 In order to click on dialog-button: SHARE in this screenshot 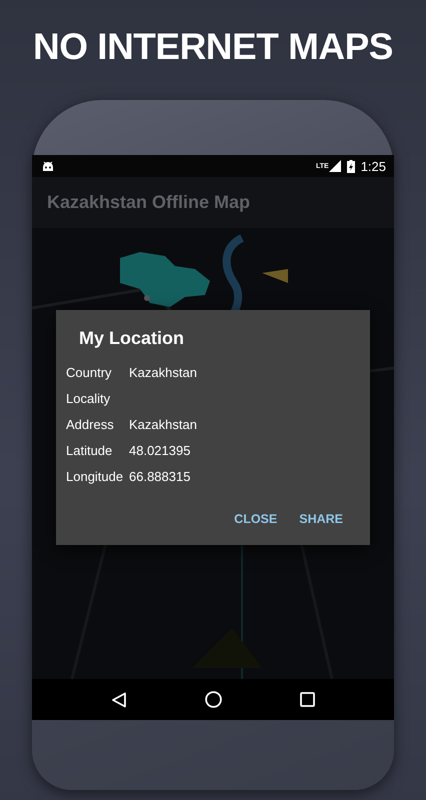, I will do `click(321, 519)`.